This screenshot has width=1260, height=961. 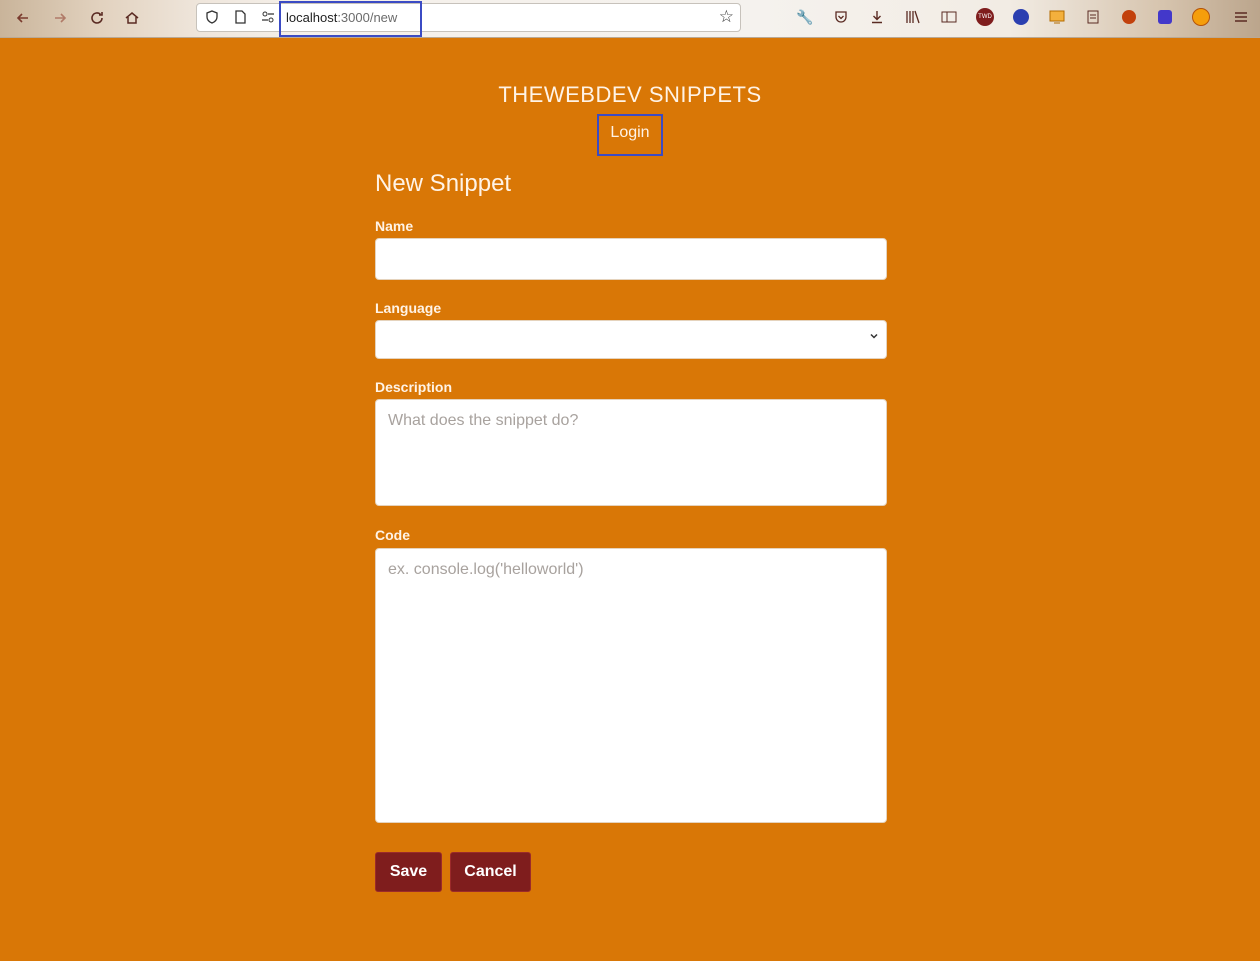 I want to click on download-icon, so click(x=877, y=17).